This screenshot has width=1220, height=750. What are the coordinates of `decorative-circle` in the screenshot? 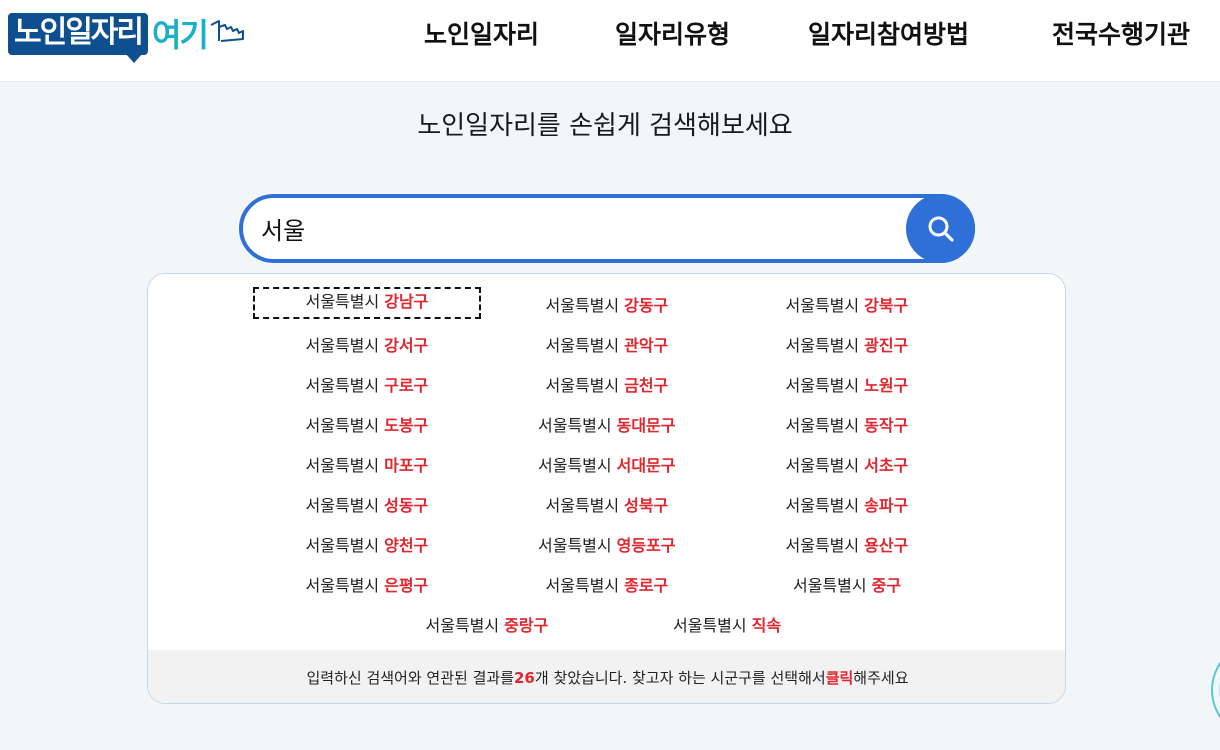 It's located at (1215, 690).